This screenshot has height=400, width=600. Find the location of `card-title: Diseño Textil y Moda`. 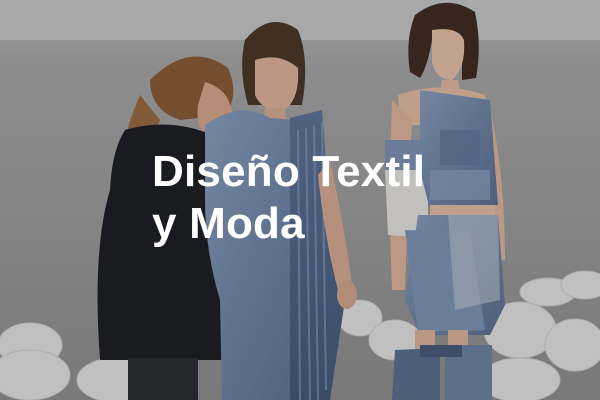

card-title: Diseño Textil y Moda is located at coordinates (288, 198).